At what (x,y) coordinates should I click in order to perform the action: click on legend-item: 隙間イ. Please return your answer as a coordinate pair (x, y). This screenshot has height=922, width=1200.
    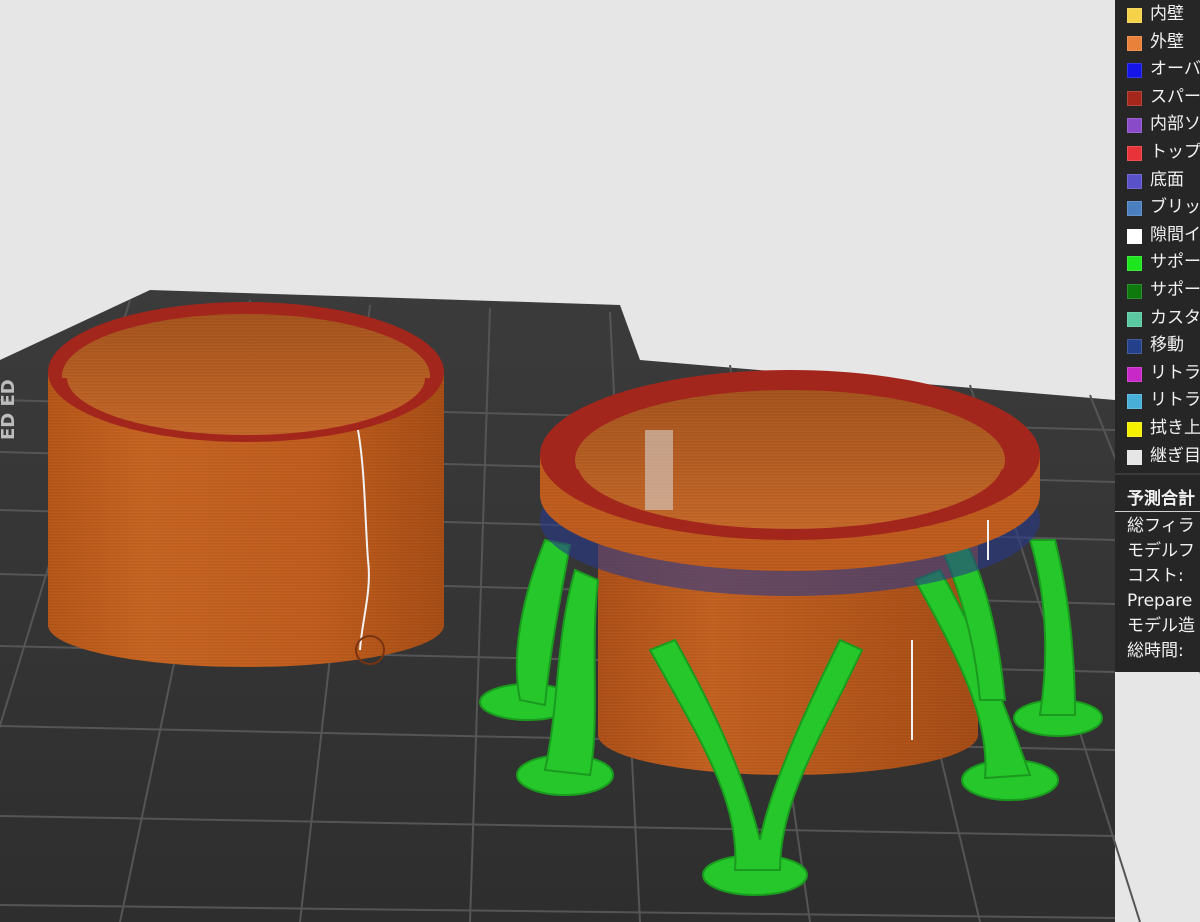
    Looking at the image, I should click on (1157, 235).